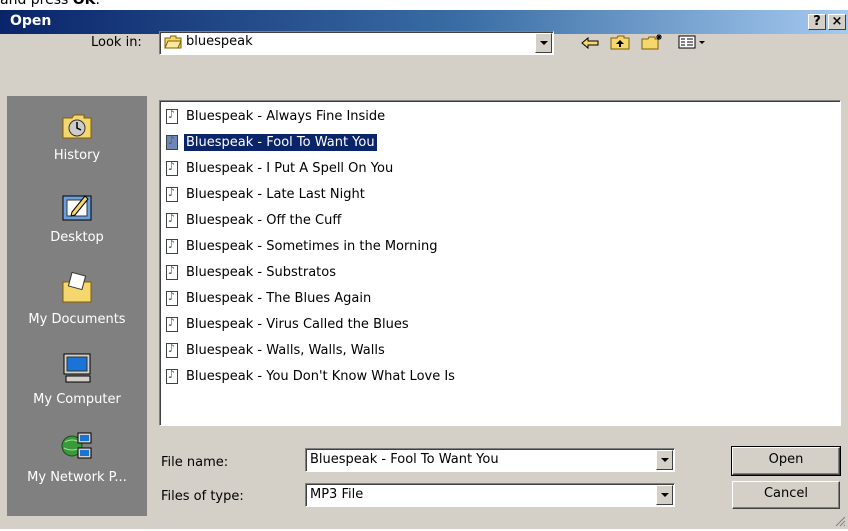  I want to click on history-icon, so click(77, 126).